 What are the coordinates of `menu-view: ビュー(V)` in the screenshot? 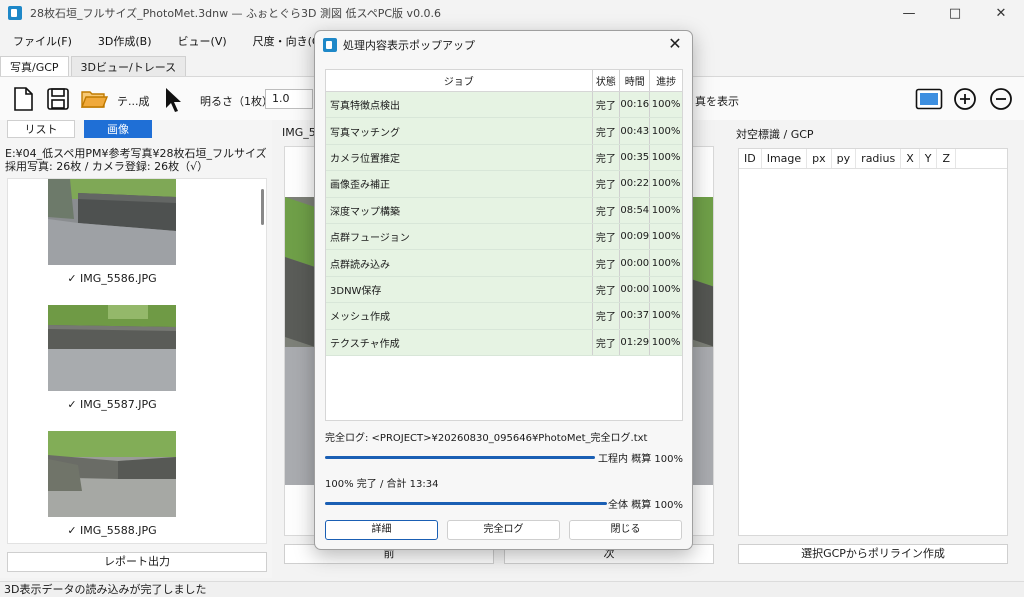 It's located at (202, 41).